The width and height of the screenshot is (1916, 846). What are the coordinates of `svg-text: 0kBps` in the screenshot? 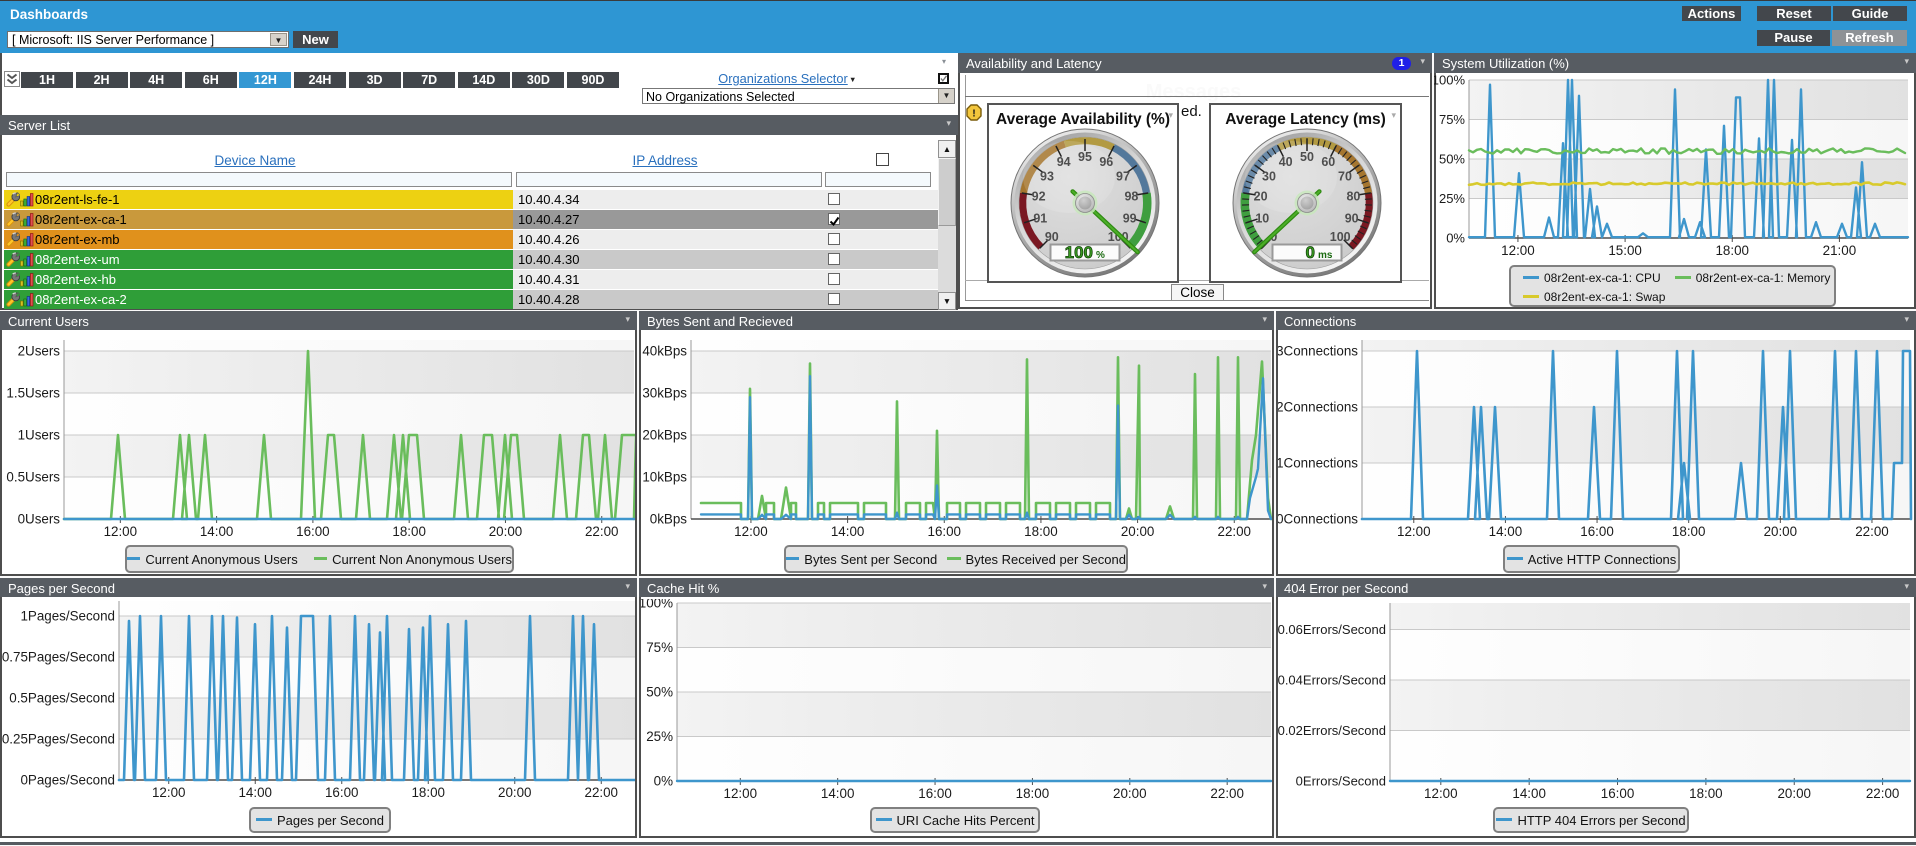 It's located at (669, 519).